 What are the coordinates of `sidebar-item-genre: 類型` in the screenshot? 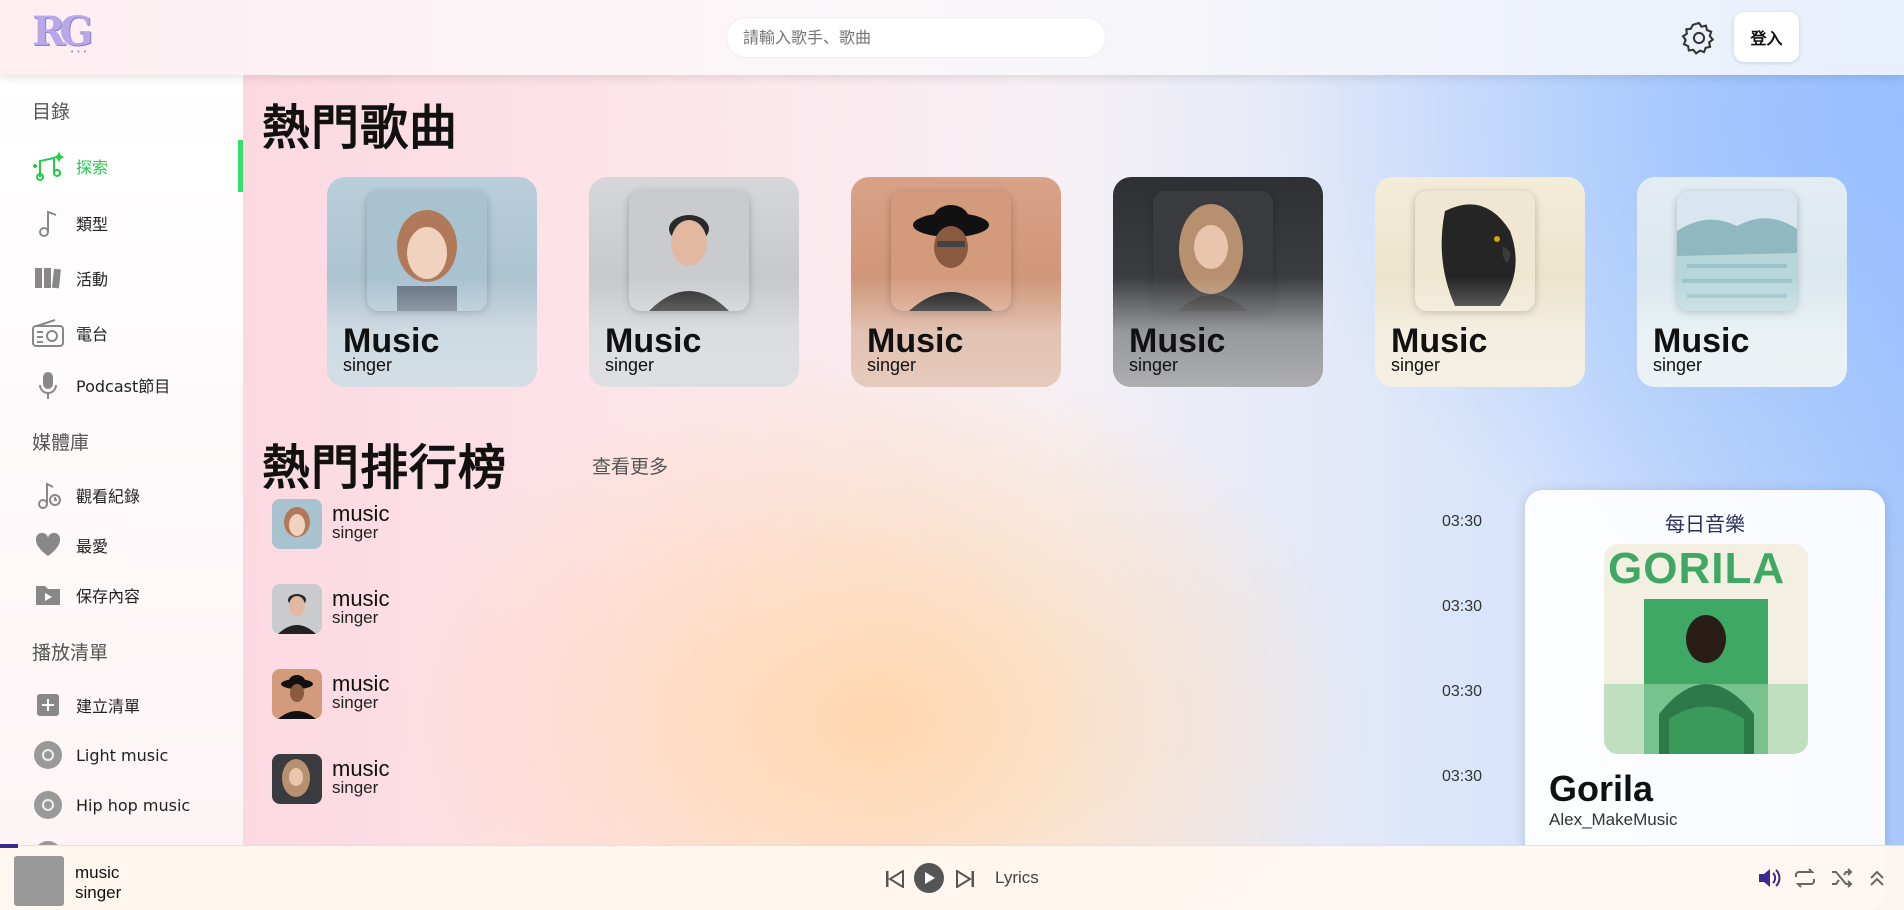 It's located at (121, 223).